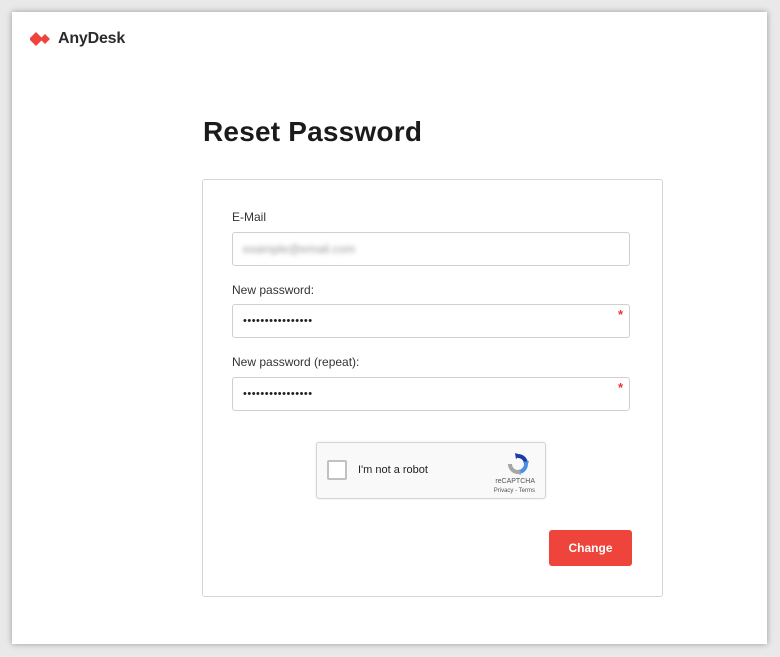 The height and width of the screenshot is (657, 780). What do you see at coordinates (92, 38) in the screenshot?
I see `brand-name: AnyDesk` at bounding box center [92, 38].